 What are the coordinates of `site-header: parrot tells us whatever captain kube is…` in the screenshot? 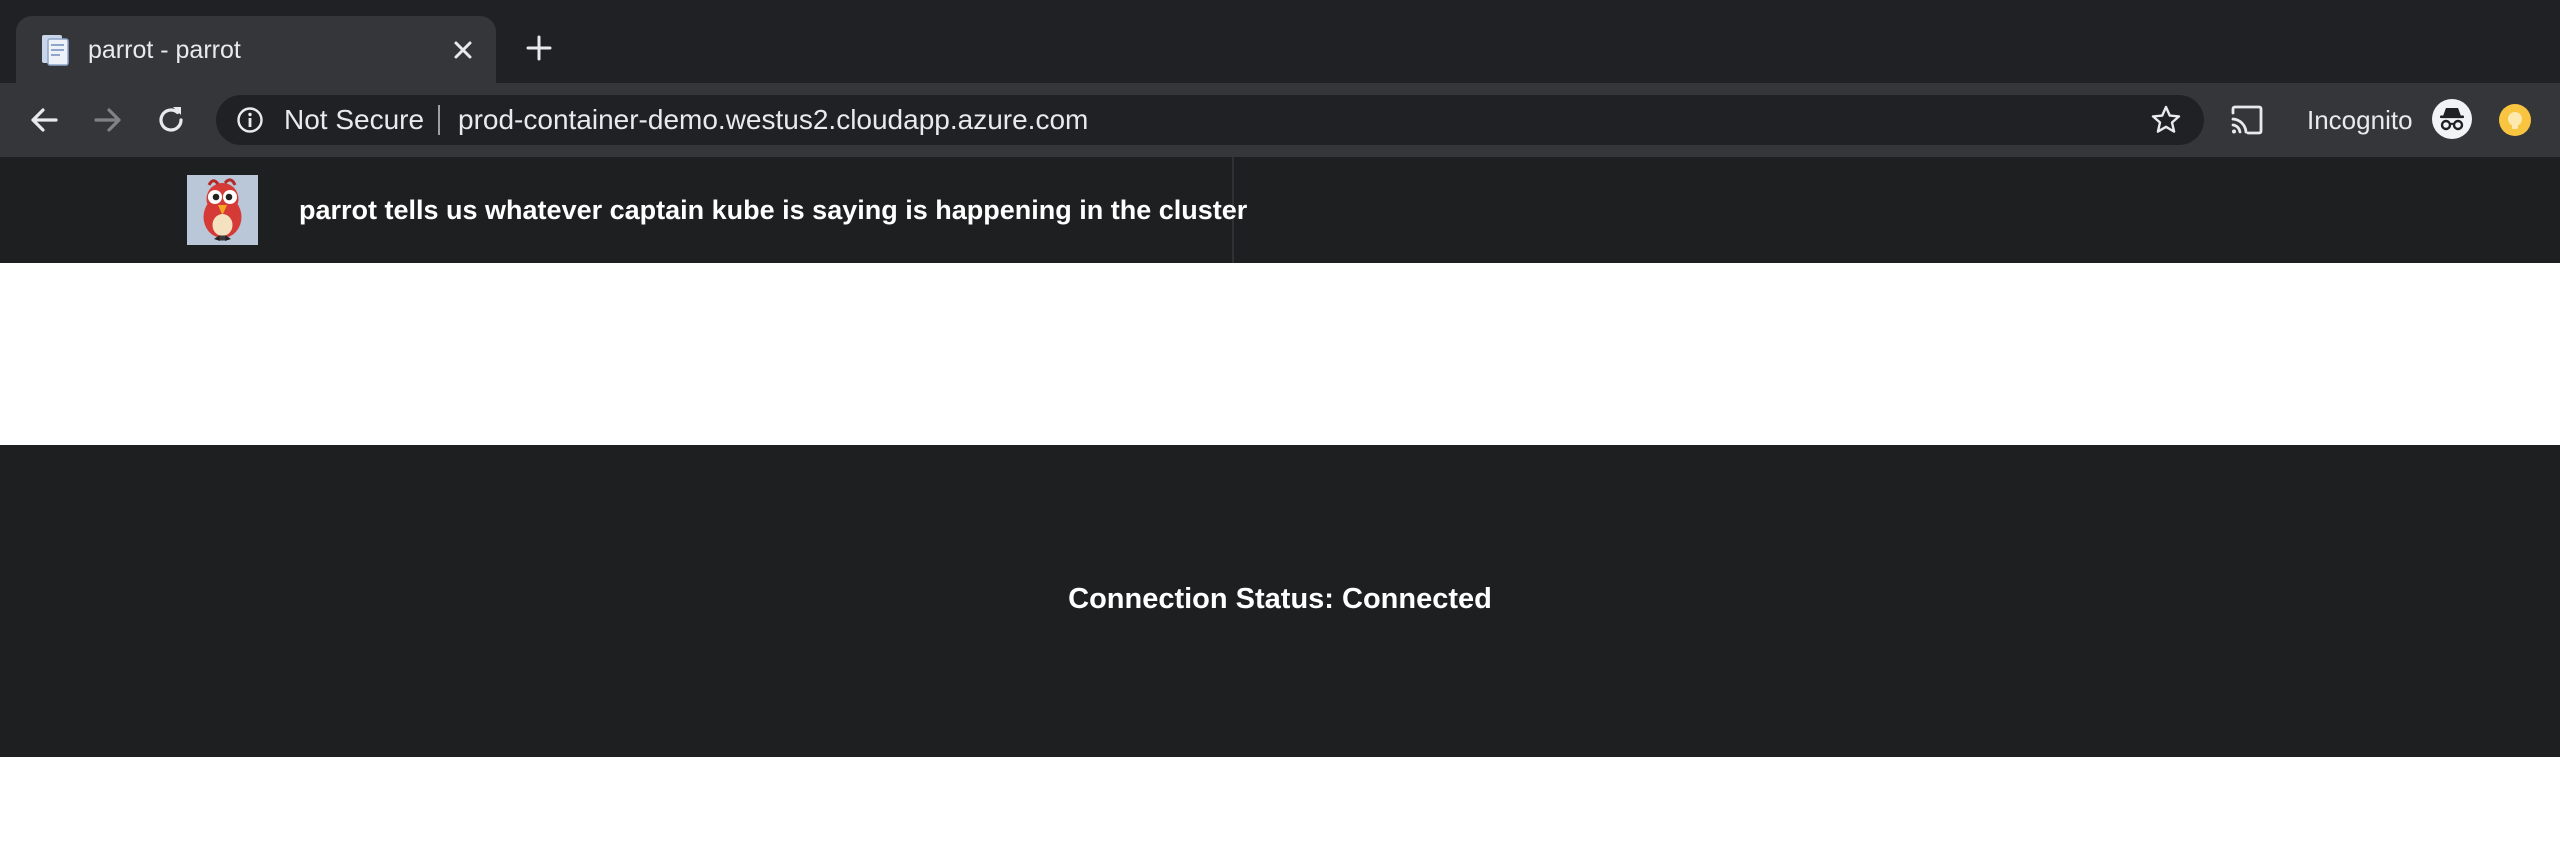 It's located at (1280, 210).